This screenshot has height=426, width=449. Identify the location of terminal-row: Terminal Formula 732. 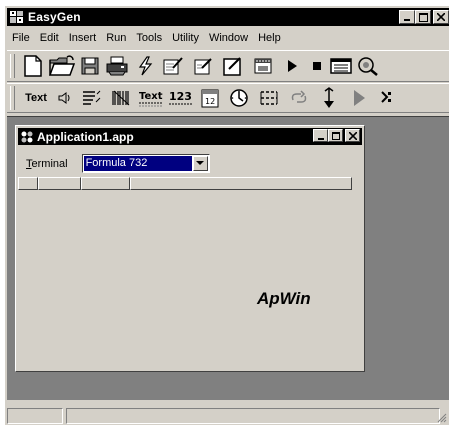
(118, 163).